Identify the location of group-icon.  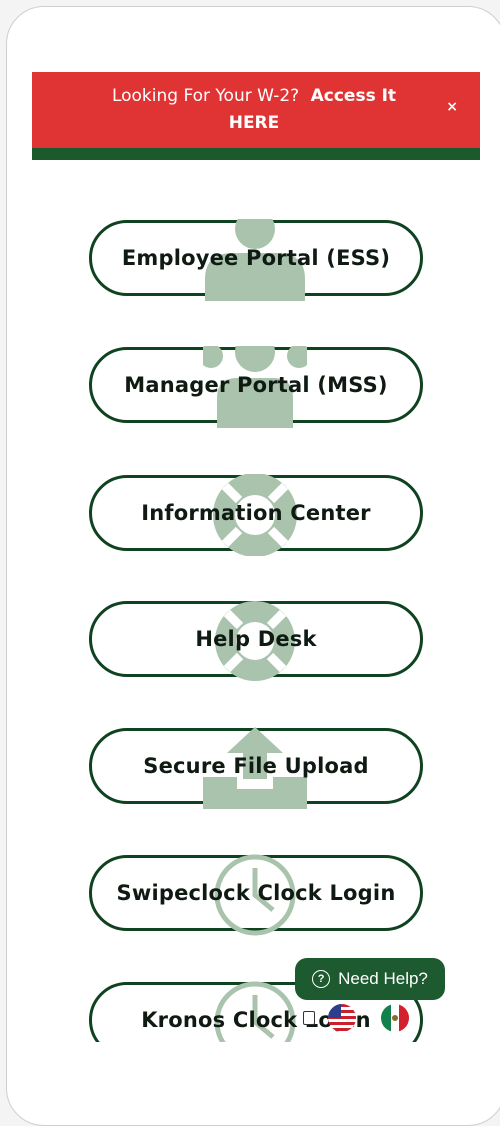
(255, 387).